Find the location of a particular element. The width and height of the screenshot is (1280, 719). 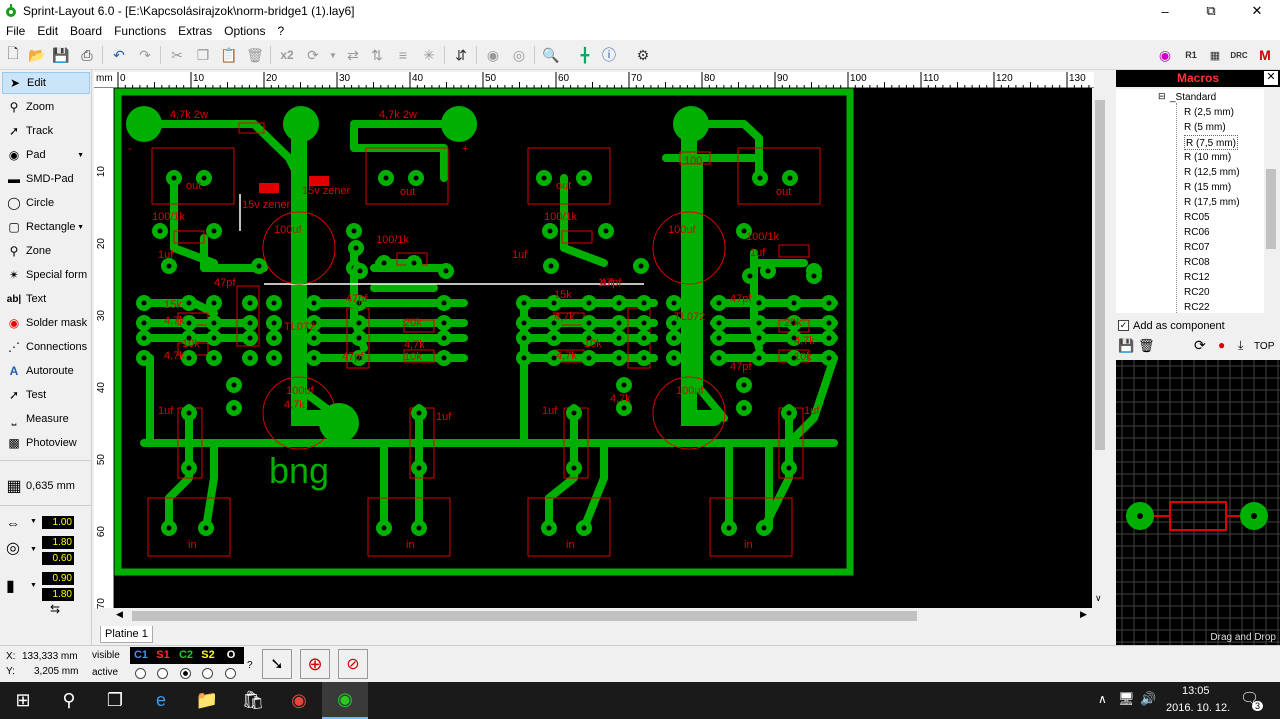

tool-measure: ⎵ Measure is located at coordinates (46, 419).